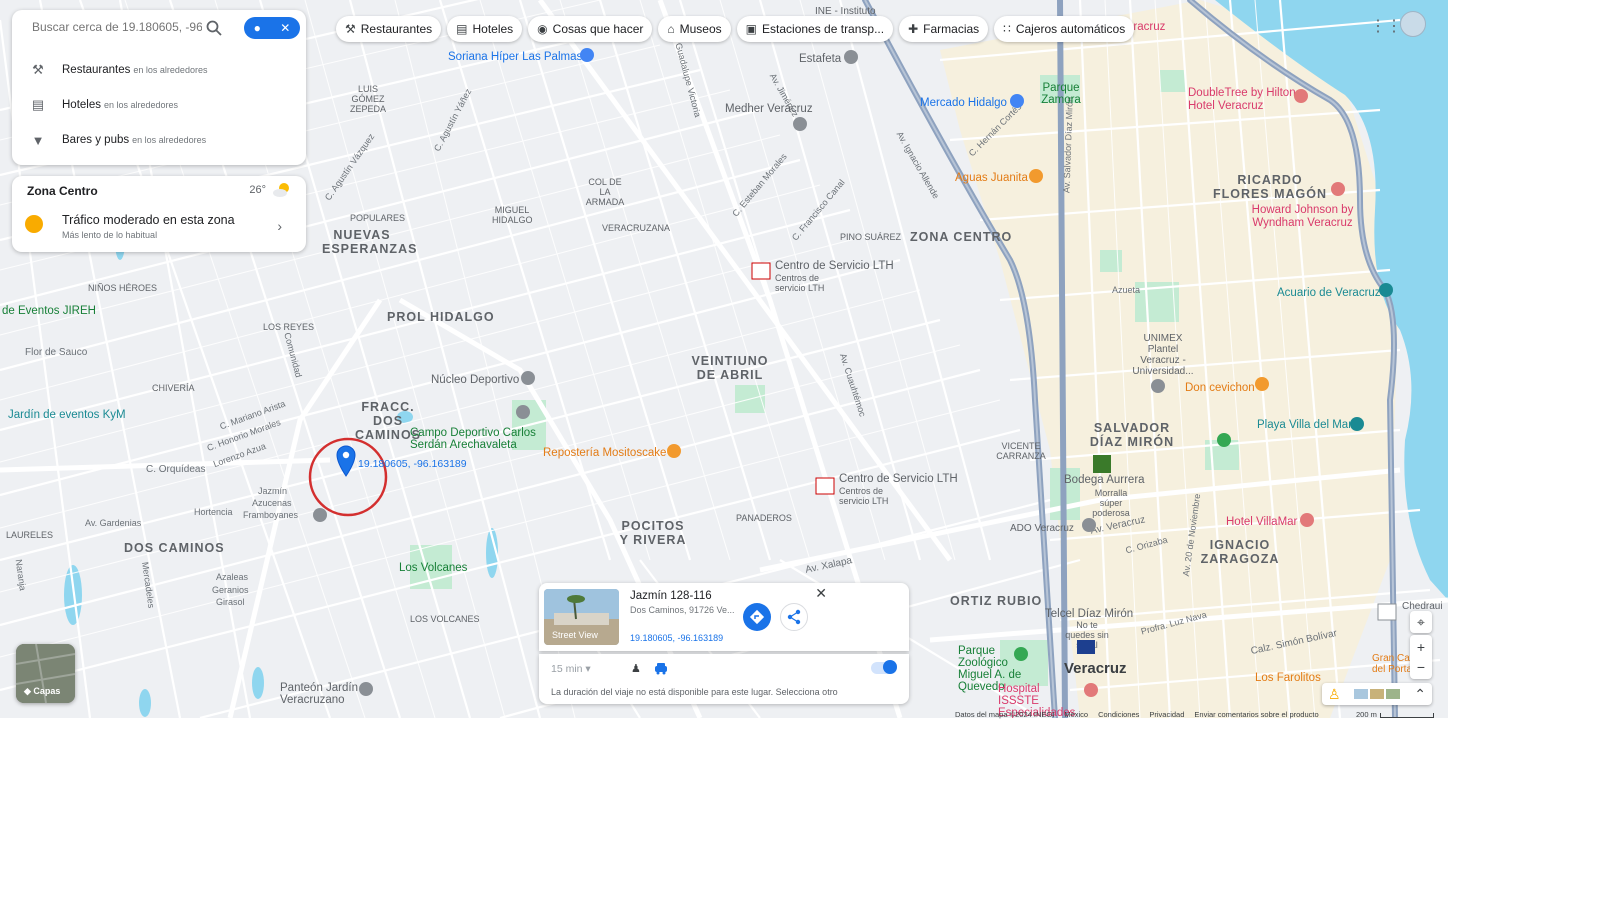 The width and height of the screenshot is (1600, 900). I want to click on suggestion-label: Restaurantes, so click(96, 70).